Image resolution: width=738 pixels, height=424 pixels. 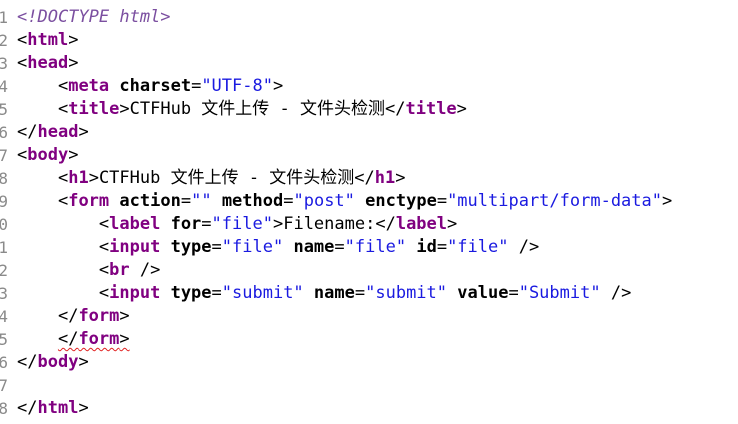 What do you see at coordinates (252, 201) in the screenshot?
I see `attribute-name-token: method` at bounding box center [252, 201].